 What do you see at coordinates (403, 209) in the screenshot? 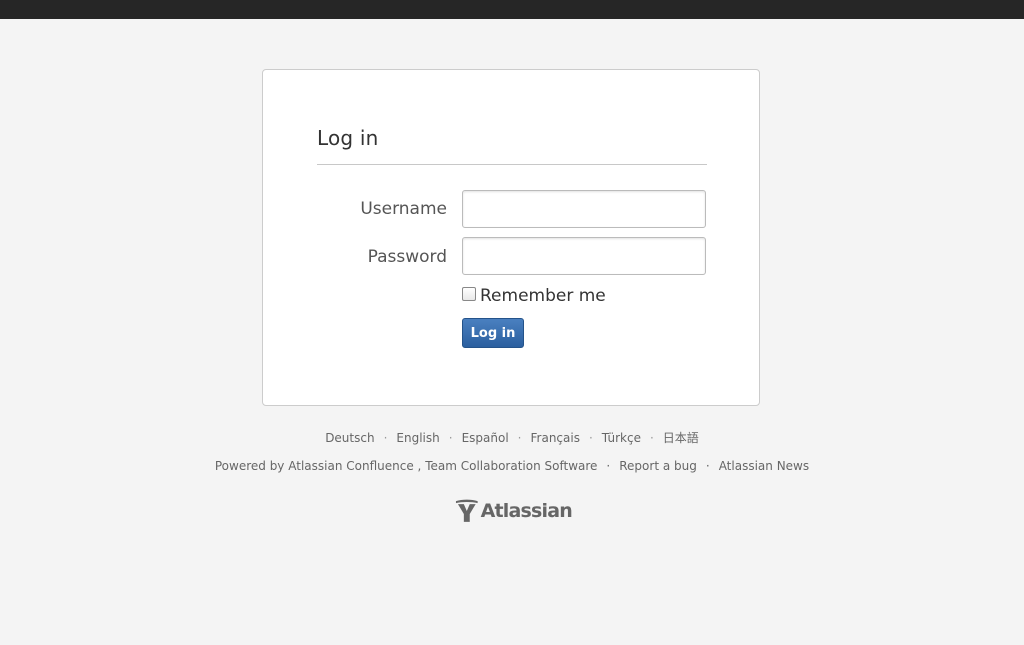
I see `username-label: Username` at bounding box center [403, 209].